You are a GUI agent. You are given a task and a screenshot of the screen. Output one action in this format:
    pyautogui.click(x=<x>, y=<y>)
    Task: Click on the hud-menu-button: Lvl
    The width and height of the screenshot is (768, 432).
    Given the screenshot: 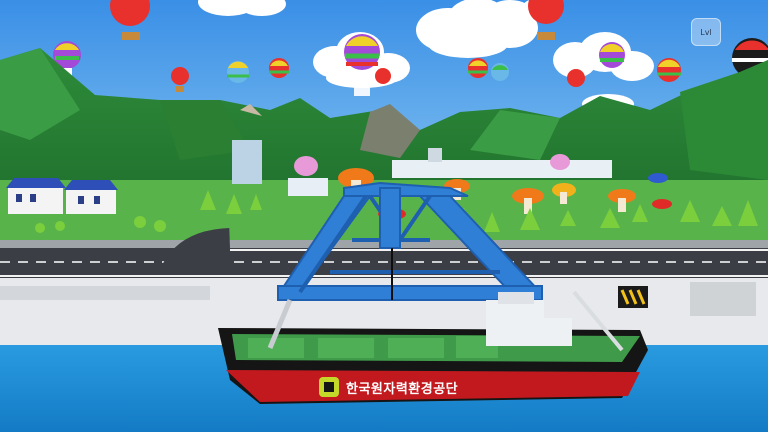 What is the action you would take?
    pyautogui.click(x=706, y=32)
    